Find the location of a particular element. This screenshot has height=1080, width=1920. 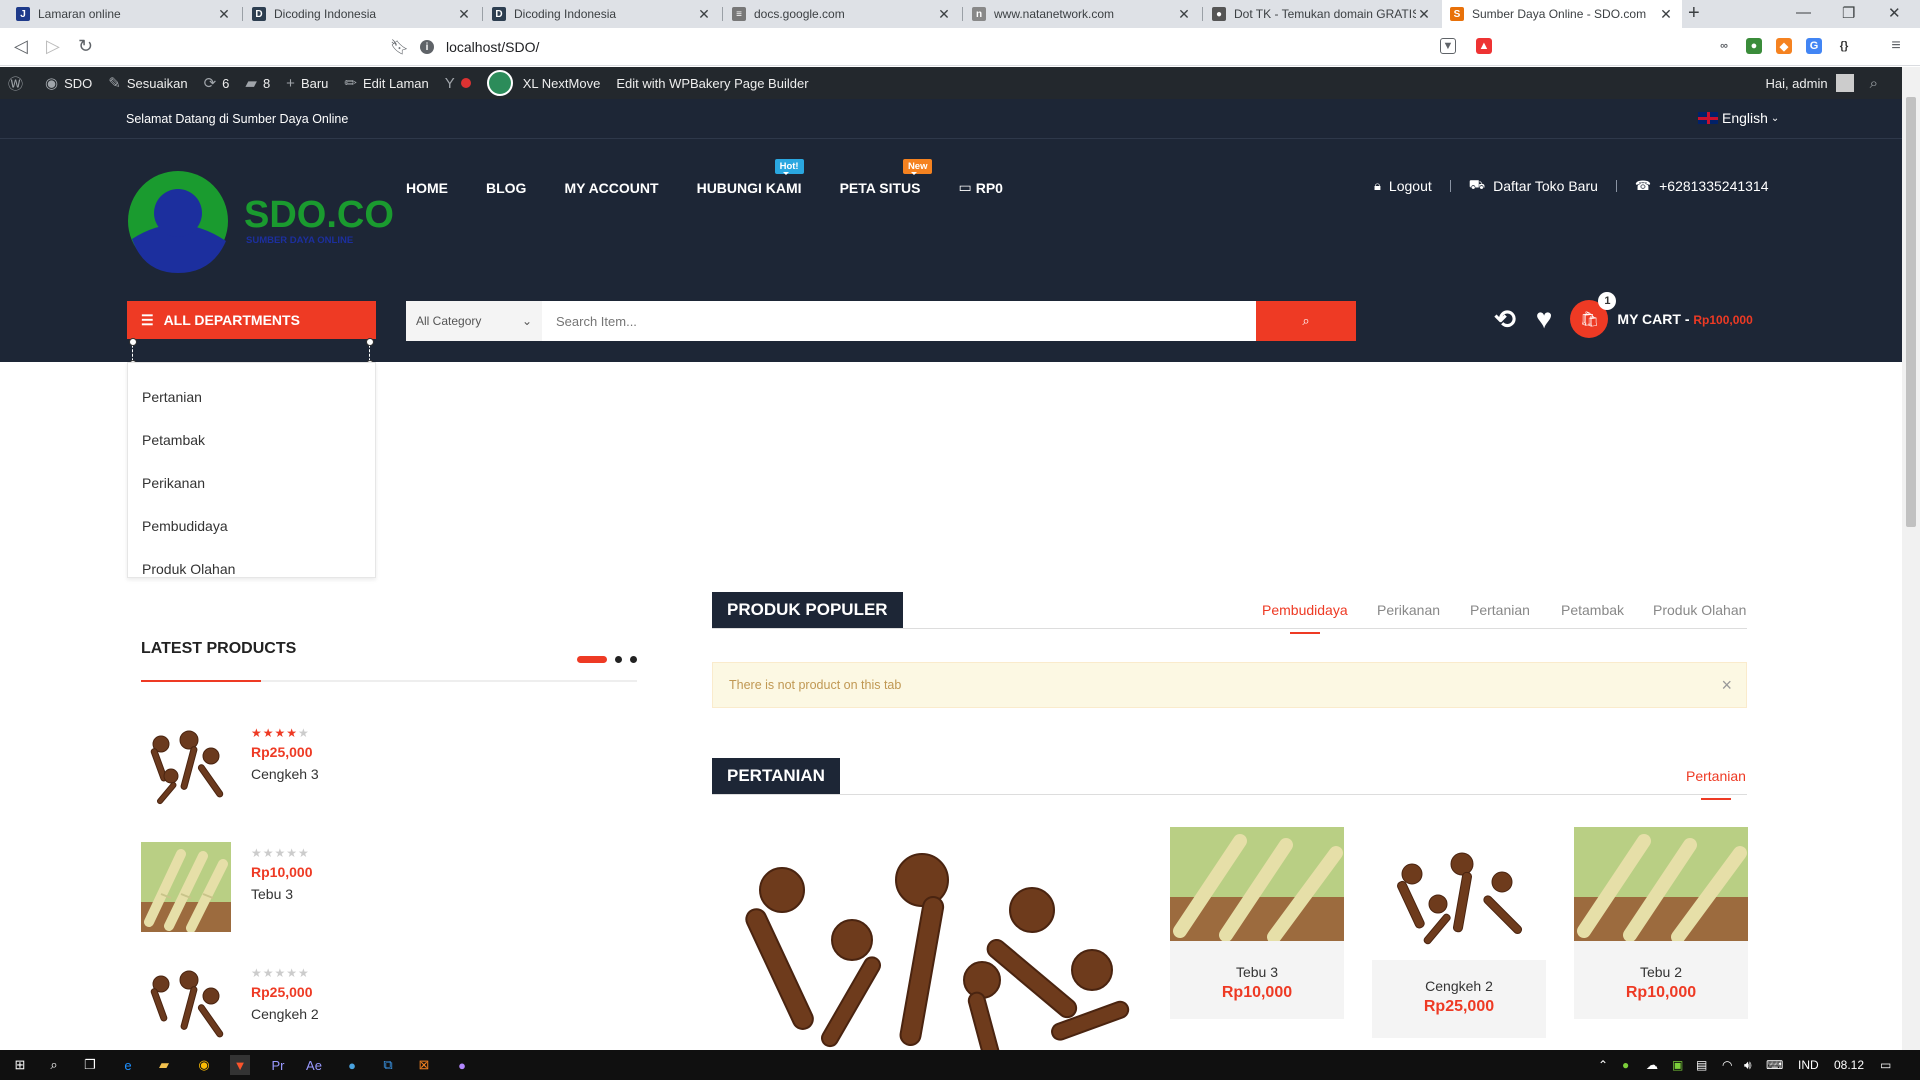

product-name: Tebu 3 is located at coordinates (1257, 972).